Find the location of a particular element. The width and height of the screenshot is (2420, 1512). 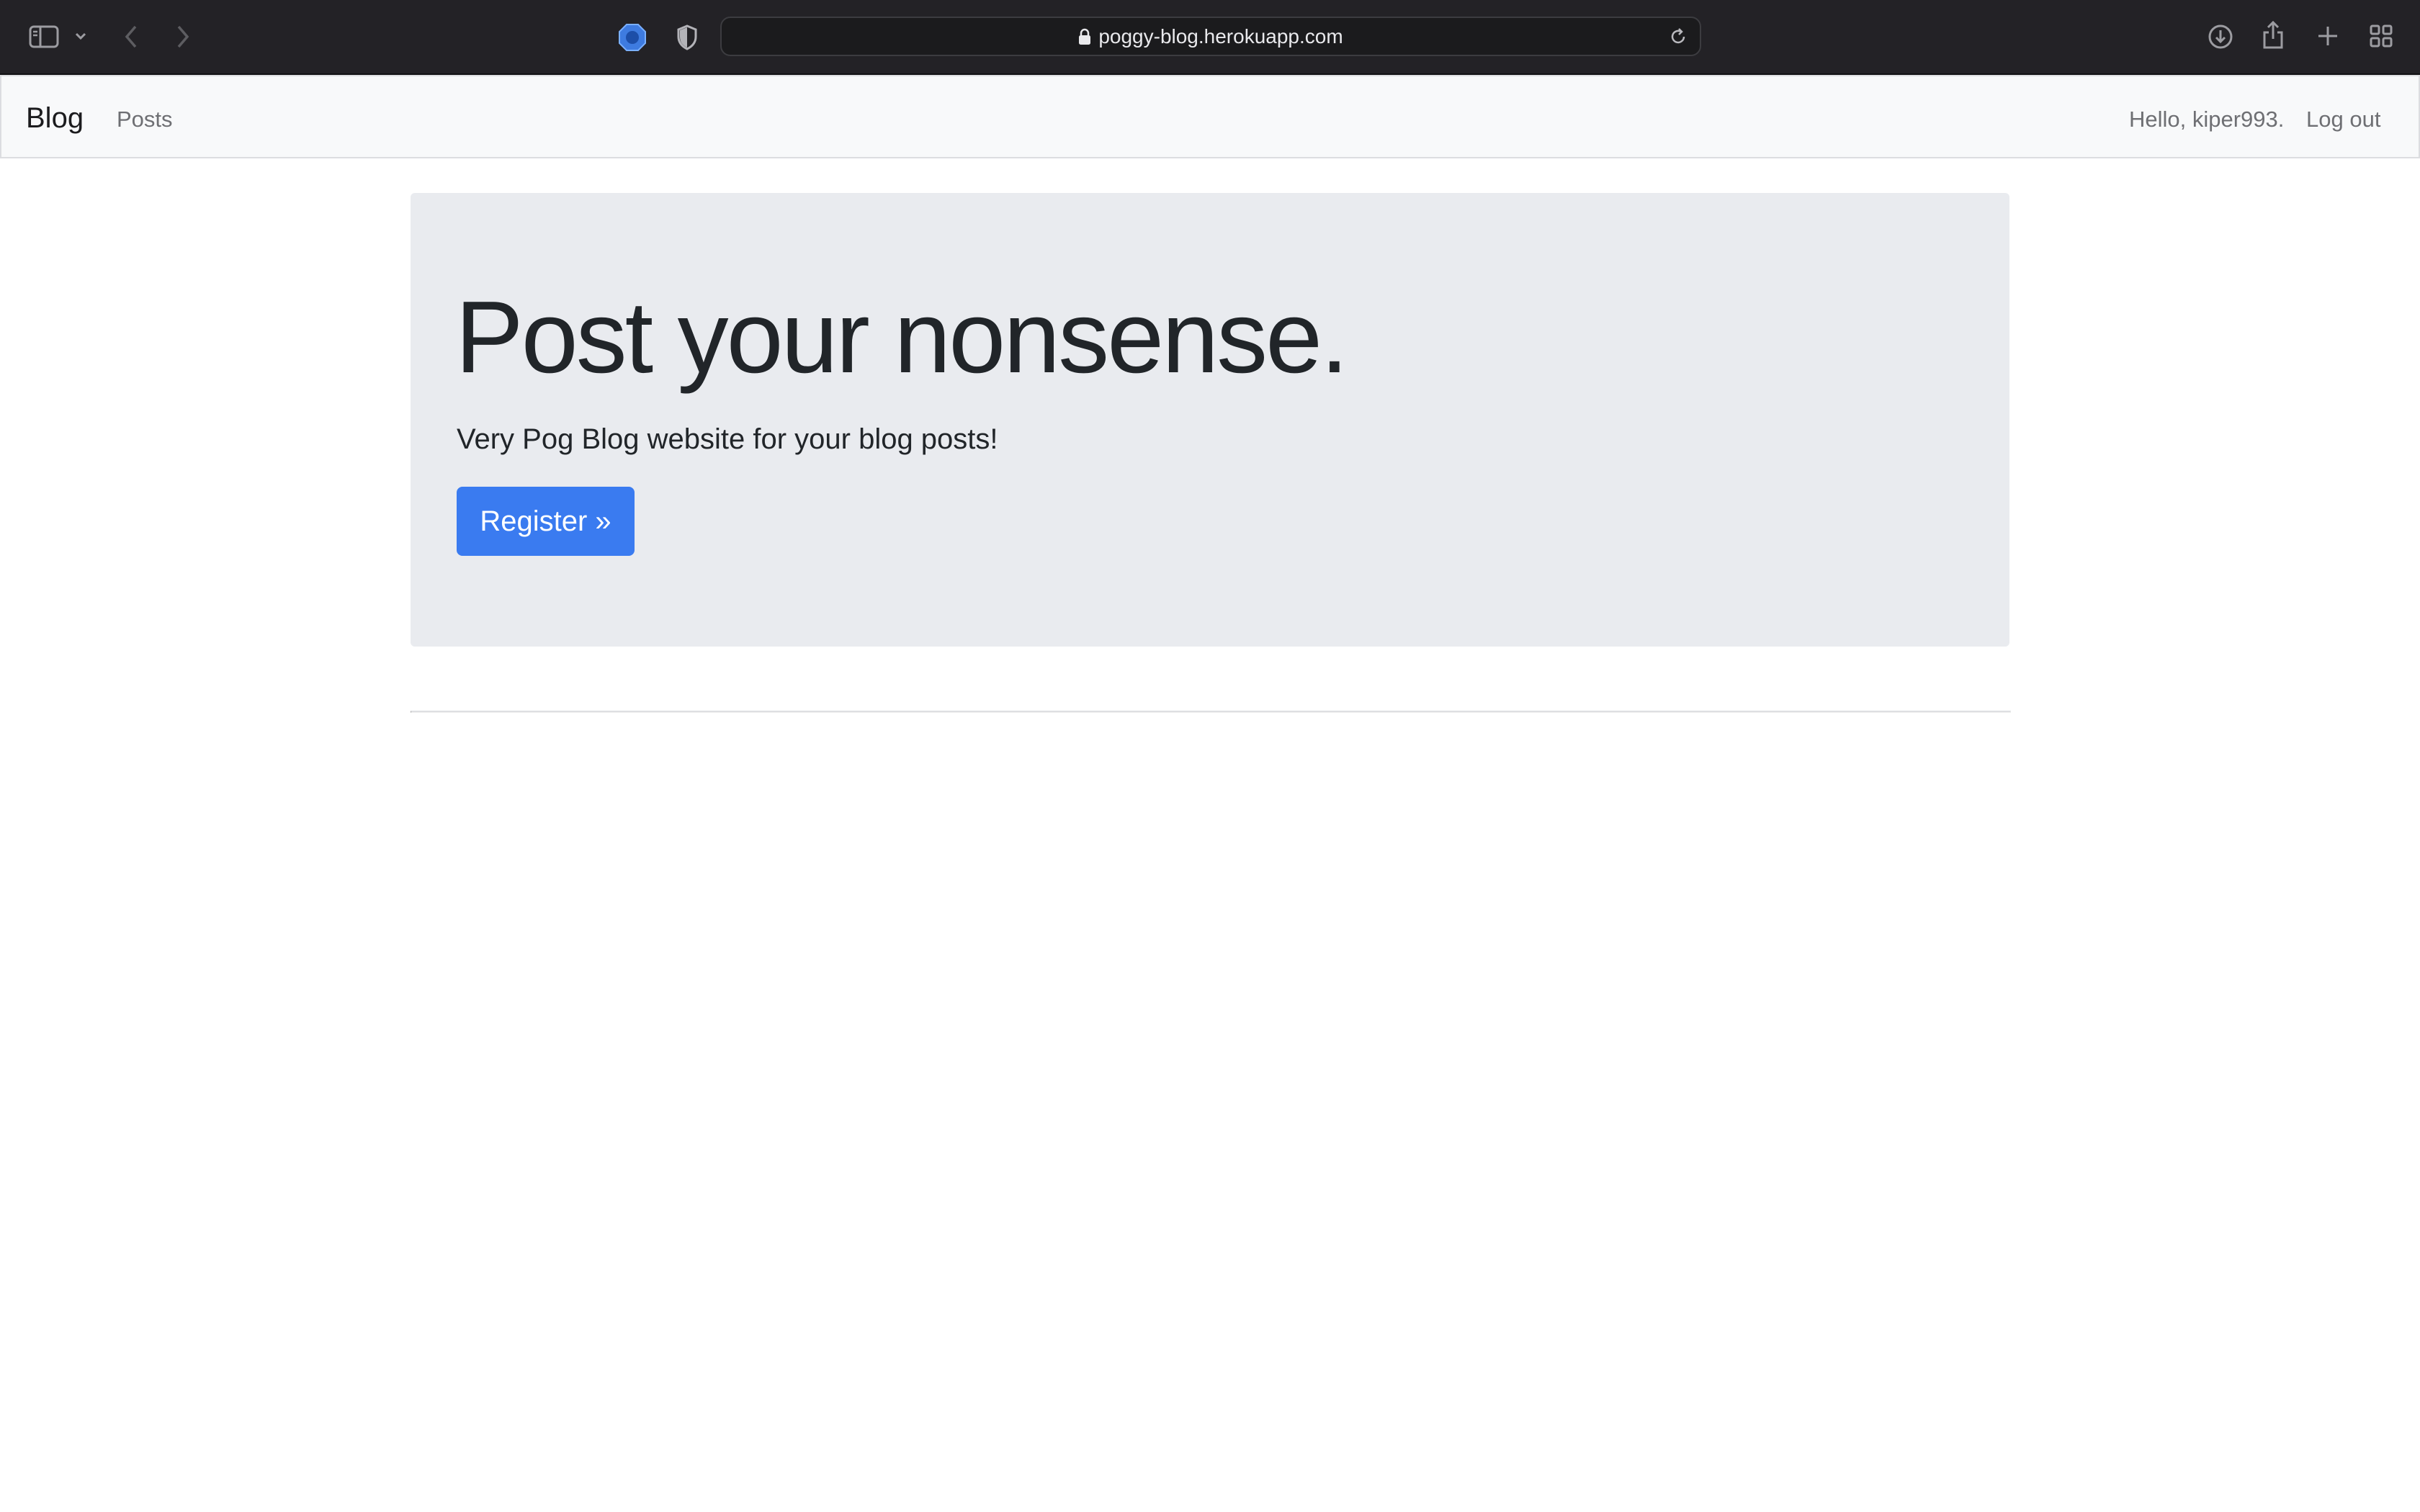

reload-icon is located at coordinates (1678, 37).